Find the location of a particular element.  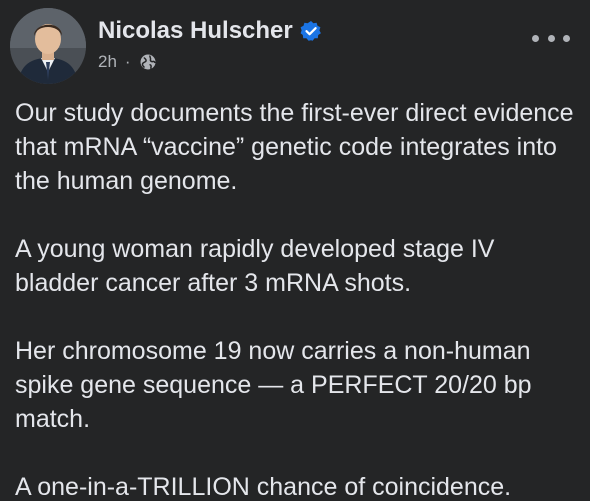

globe-icon is located at coordinates (148, 62).